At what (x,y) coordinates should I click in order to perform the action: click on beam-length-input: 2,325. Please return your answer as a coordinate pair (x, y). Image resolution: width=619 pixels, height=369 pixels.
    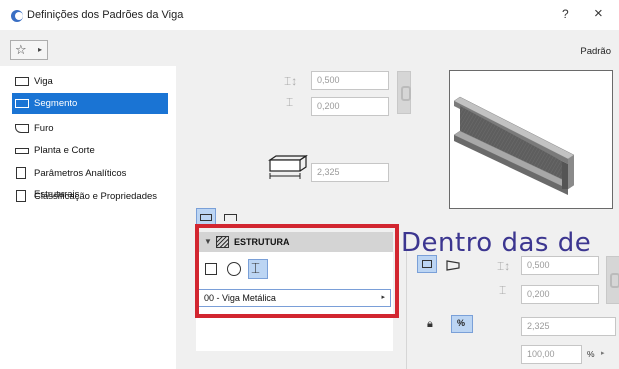
    Looking at the image, I should click on (350, 172).